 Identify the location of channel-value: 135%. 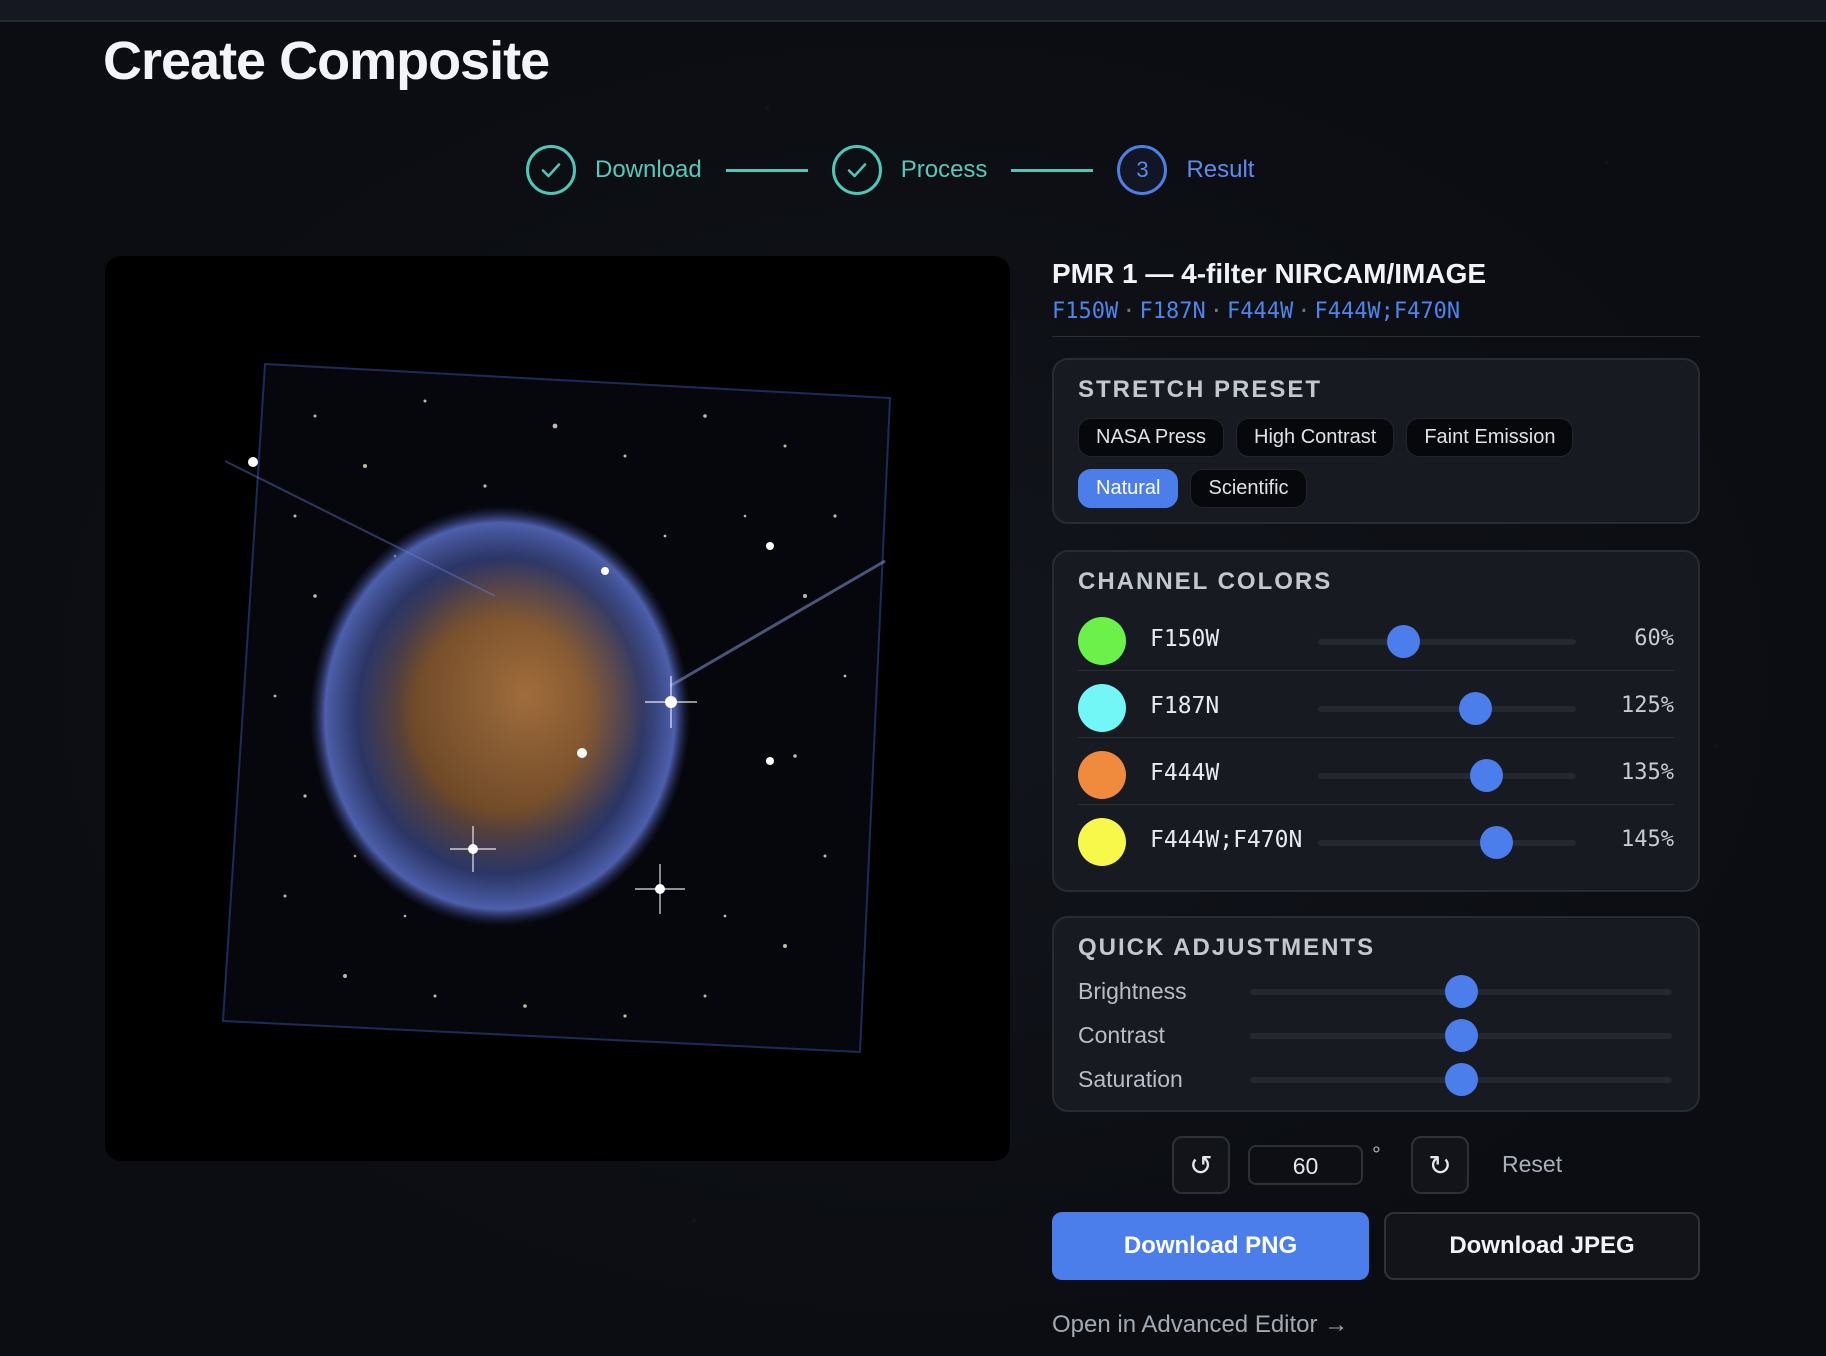
(1647, 772).